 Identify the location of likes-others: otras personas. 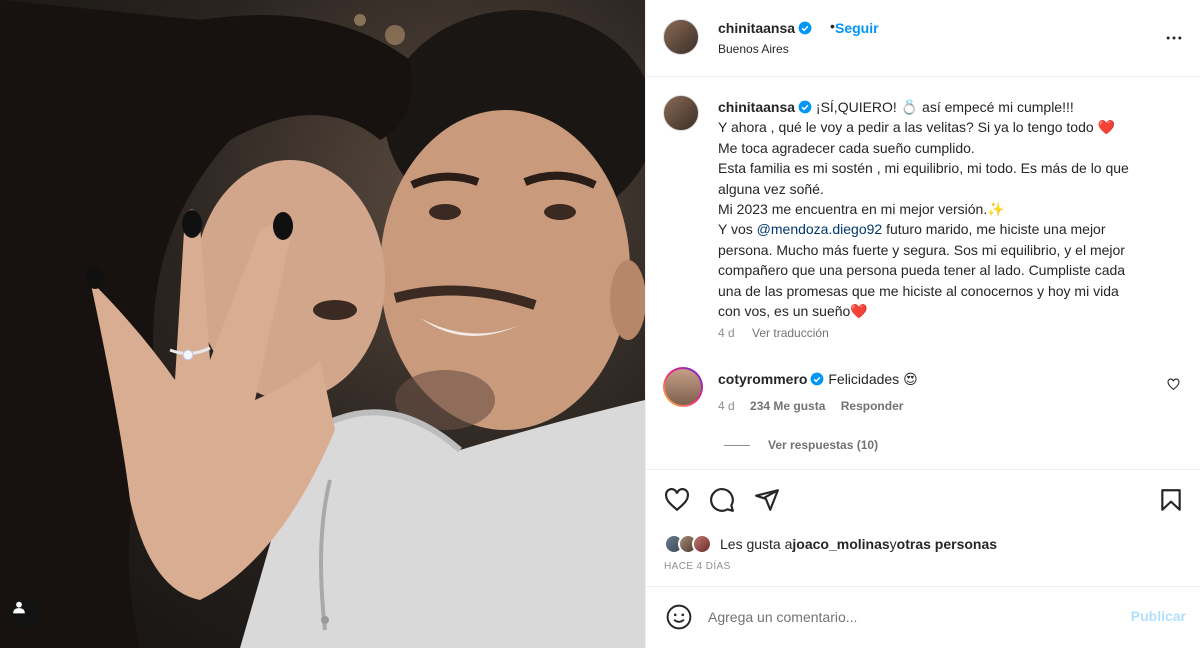
(947, 544).